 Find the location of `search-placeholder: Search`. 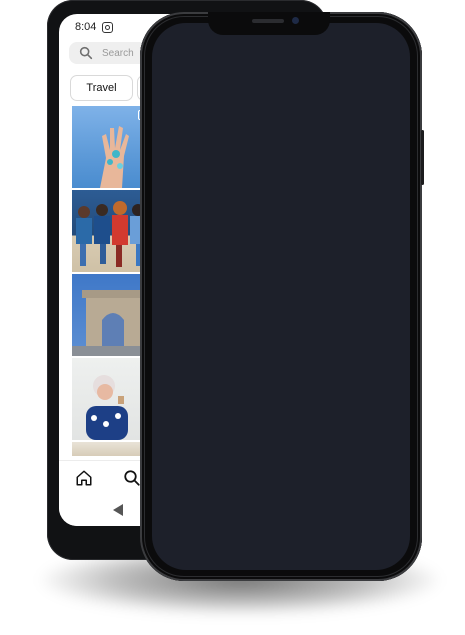

search-placeholder: Search is located at coordinates (118, 53).